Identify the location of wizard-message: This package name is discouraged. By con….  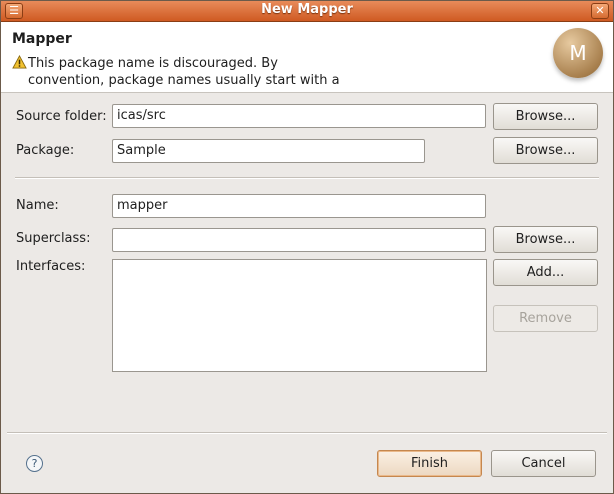
(247, 72).